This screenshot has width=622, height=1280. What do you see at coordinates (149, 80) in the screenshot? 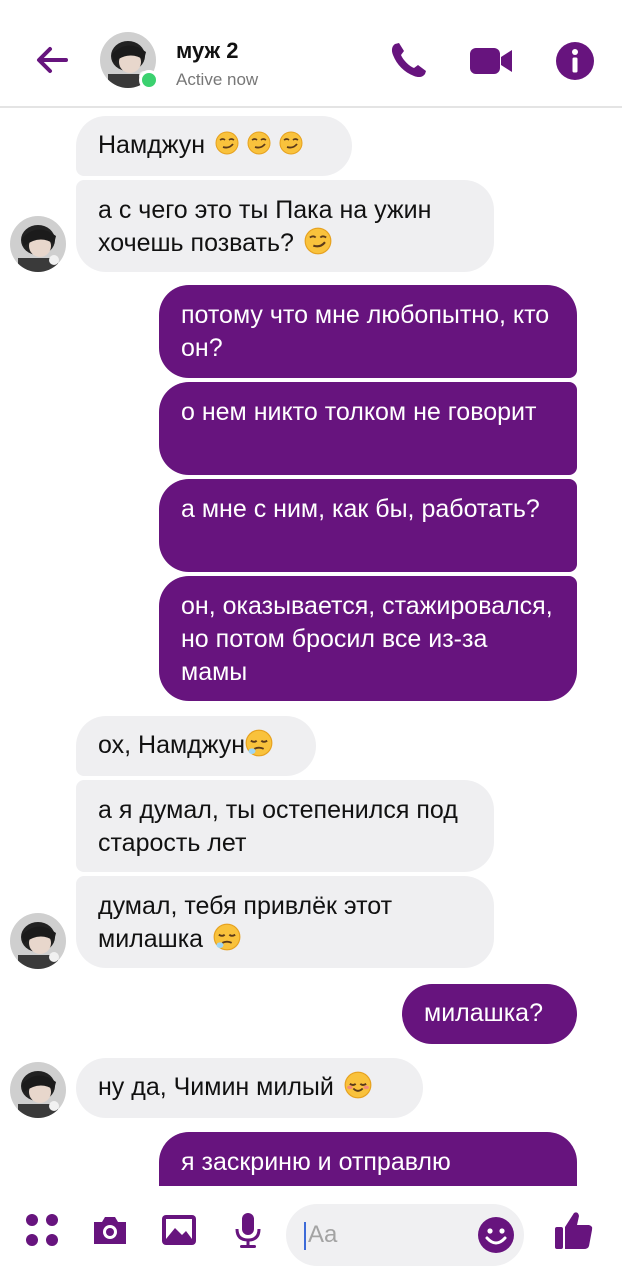
I see `online-indicator` at bounding box center [149, 80].